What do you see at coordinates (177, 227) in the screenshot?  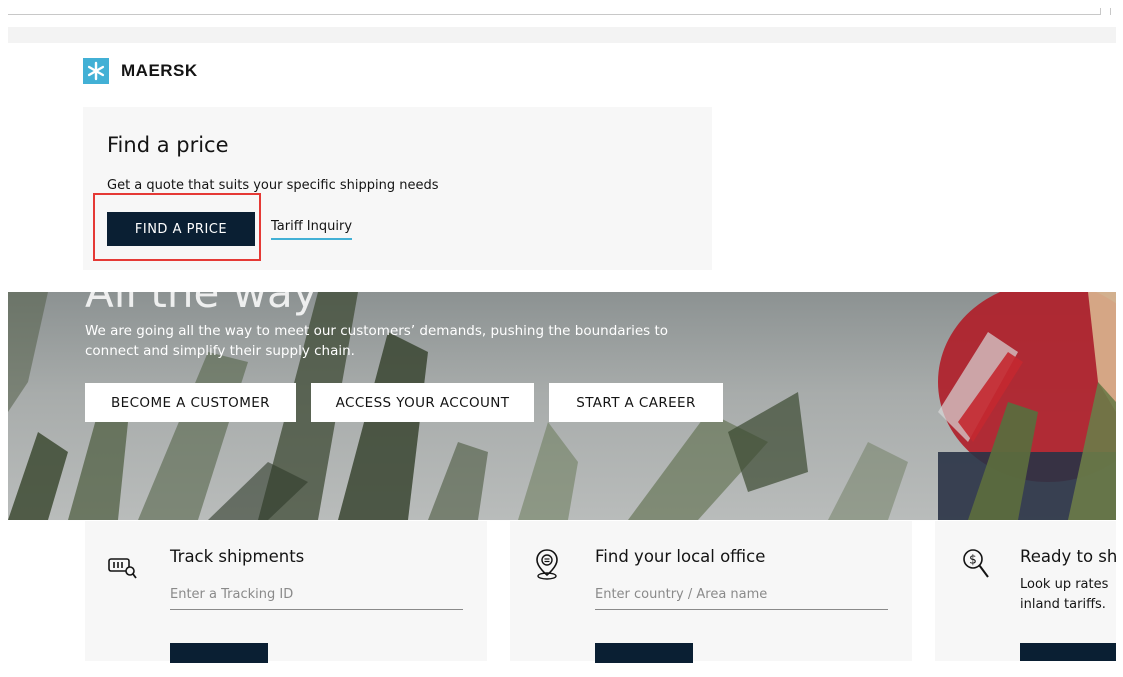 I see `highlight-box` at bounding box center [177, 227].